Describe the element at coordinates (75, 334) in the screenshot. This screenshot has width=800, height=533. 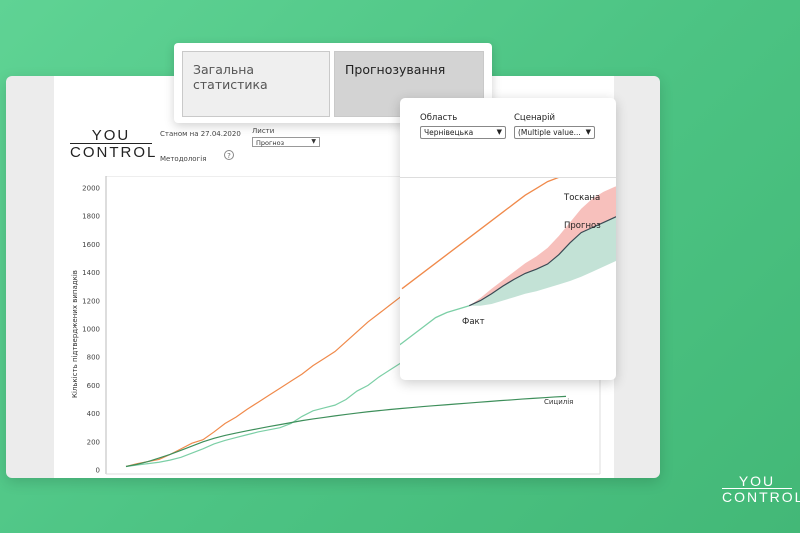
I see `y-axis-label: Кількість підтверджених випадків` at that location.